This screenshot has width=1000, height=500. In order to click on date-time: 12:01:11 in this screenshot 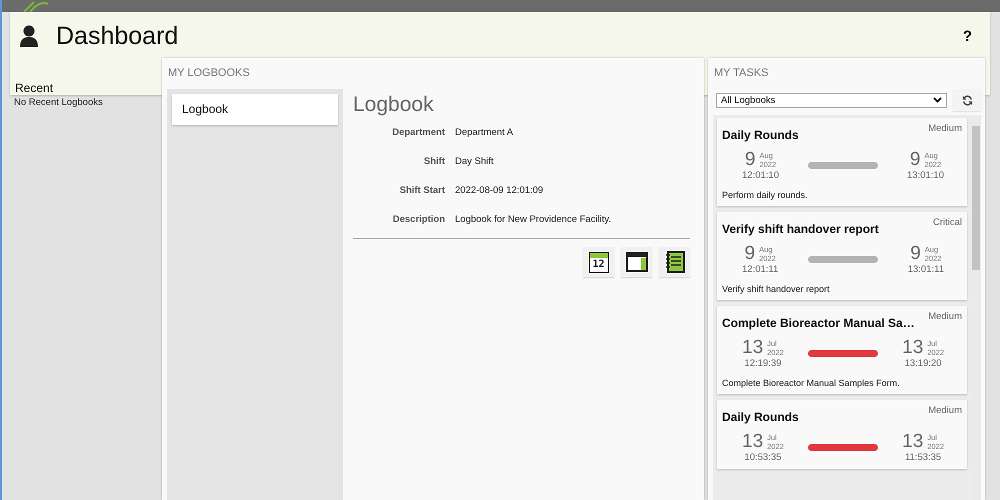, I will do `click(760, 269)`.